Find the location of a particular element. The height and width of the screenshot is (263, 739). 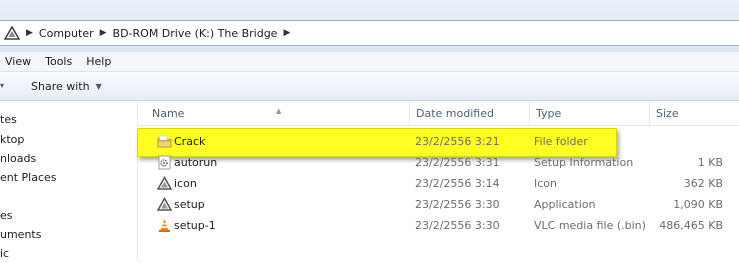

file-name: Crack is located at coordinates (190, 141).